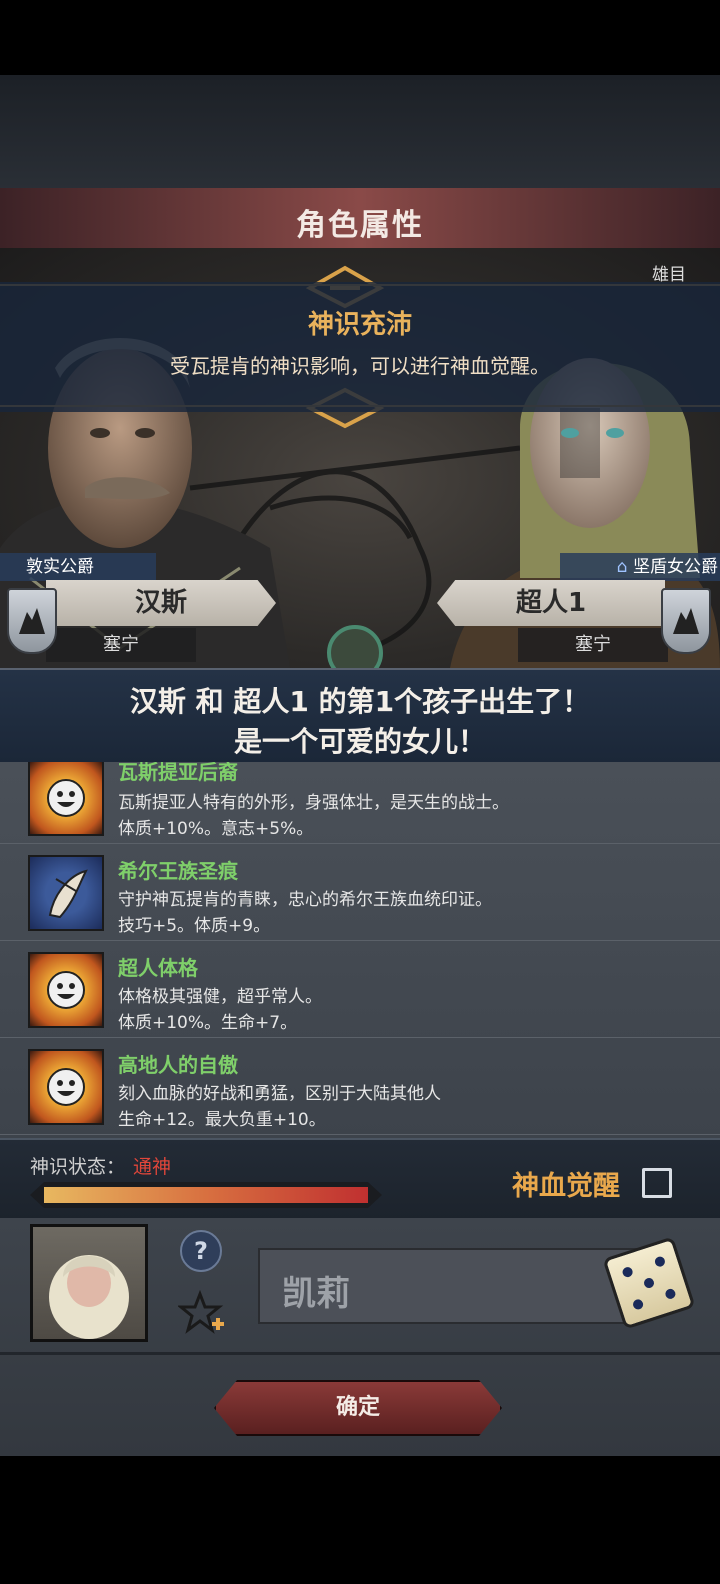 This screenshot has height=1584, width=720. What do you see at coordinates (360, 1520) in the screenshot?
I see `system-nav-area` at bounding box center [360, 1520].